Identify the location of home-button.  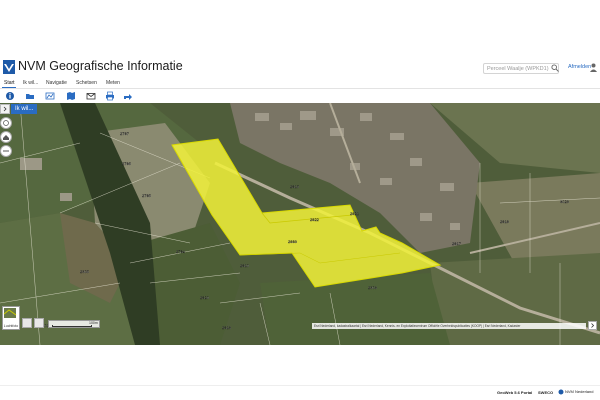
(6, 137).